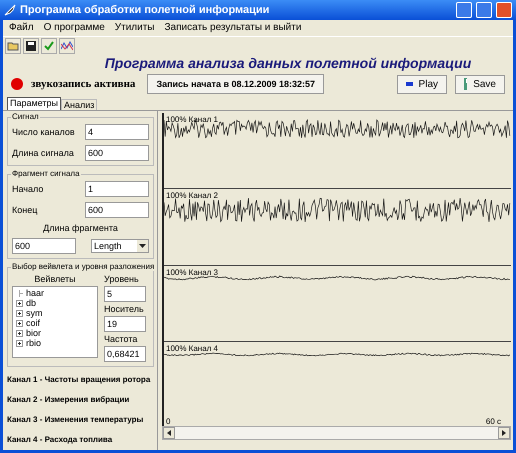  What do you see at coordinates (43, 132) in the screenshot?
I see `field-label: Число каналов` at bounding box center [43, 132].